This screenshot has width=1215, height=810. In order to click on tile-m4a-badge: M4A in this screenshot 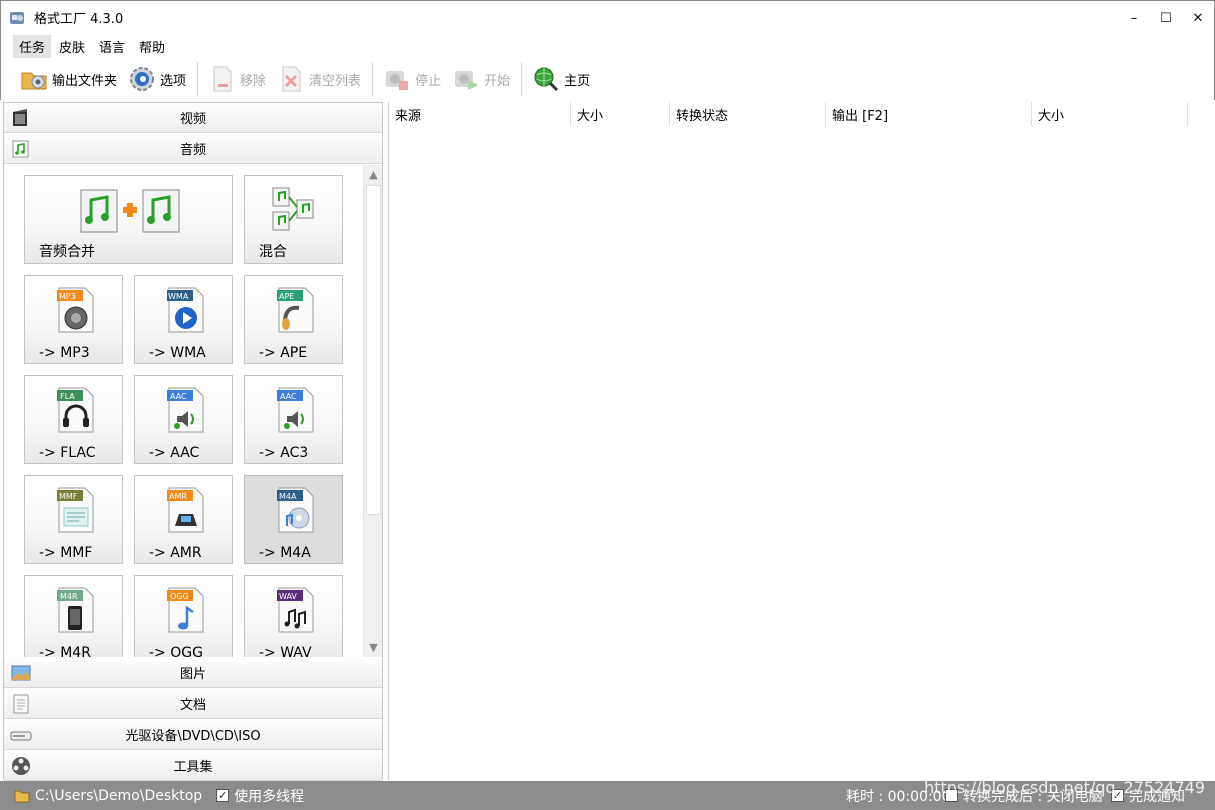, I will do `click(288, 496)`.